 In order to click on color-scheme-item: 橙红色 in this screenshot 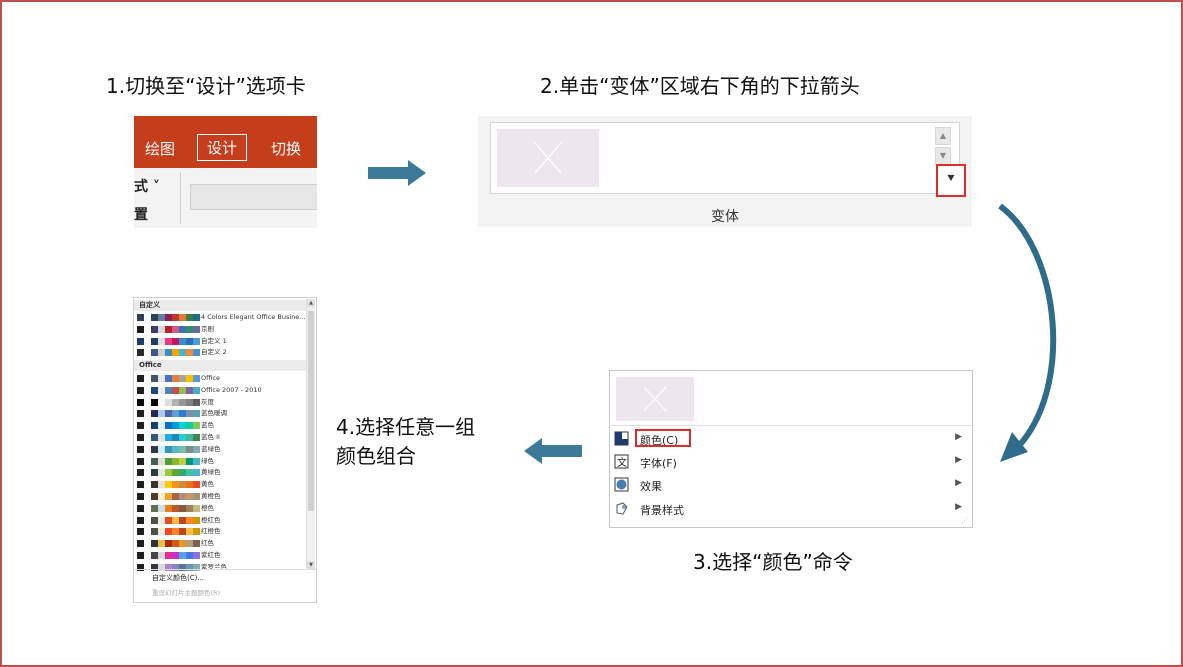, I will do `click(222, 520)`.